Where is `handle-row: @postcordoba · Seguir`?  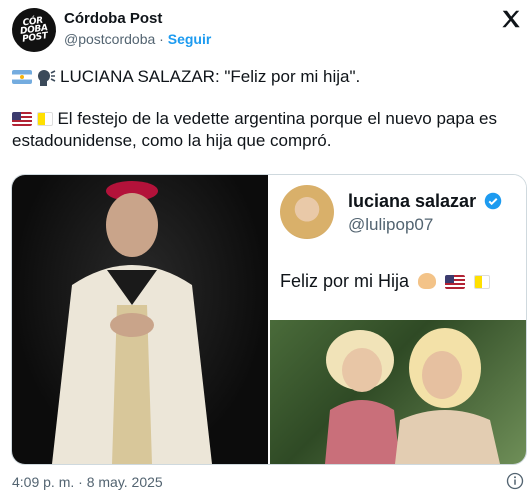 handle-row: @postcordoba · Seguir is located at coordinates (137, 39).